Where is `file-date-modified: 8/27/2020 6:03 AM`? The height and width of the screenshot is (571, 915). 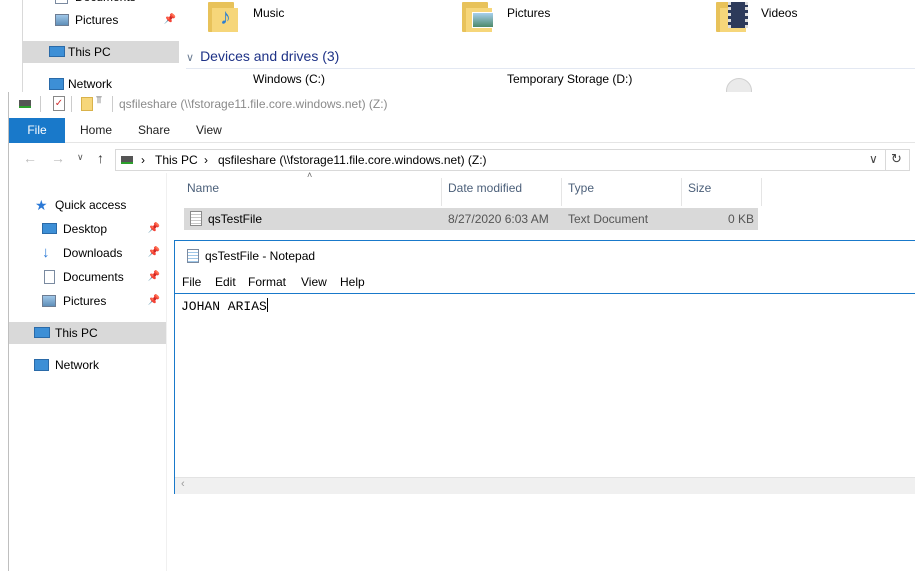 file-date-modified: 8/27/2020 6:03 AM is located at coordinates (498, 219).